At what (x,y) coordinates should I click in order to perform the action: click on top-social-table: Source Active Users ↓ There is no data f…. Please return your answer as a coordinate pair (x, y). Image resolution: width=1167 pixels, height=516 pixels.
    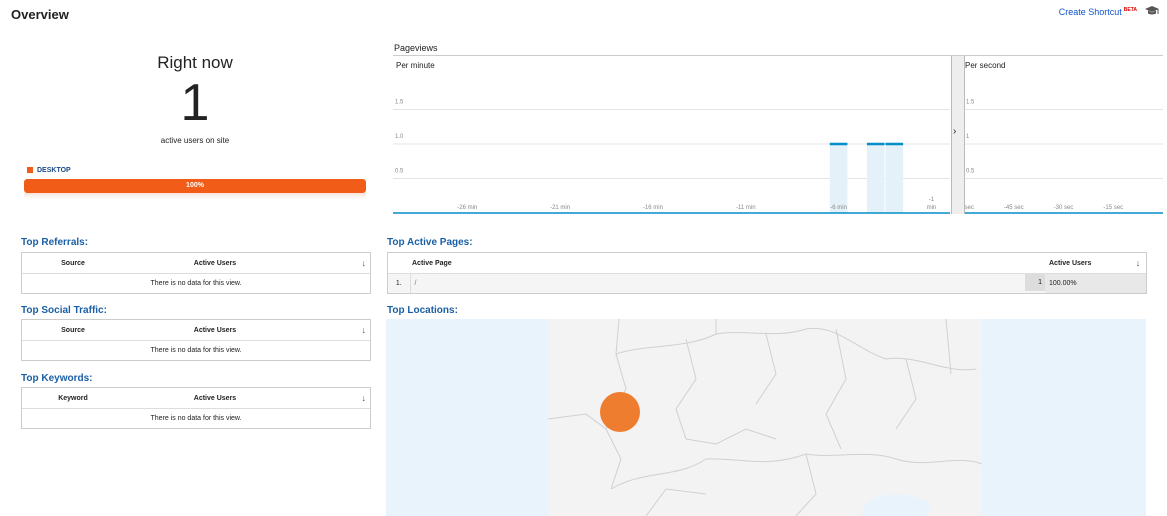
    Looking at the image, I should click on (196, 340).